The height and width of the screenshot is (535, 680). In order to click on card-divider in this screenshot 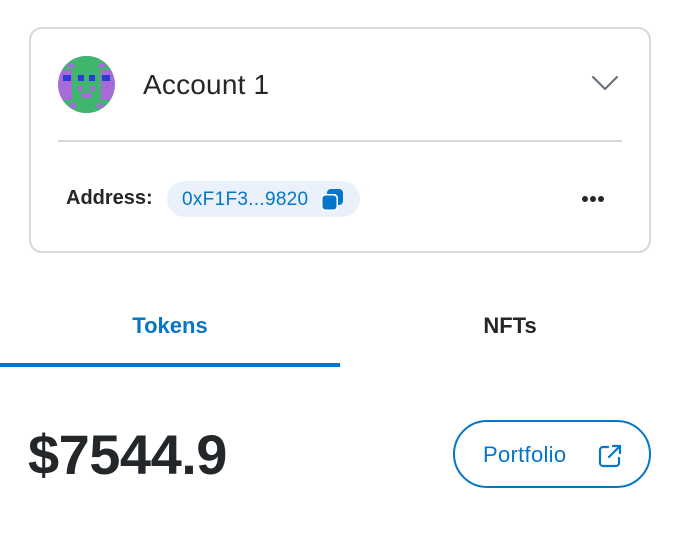, I will do `click(340, 141)`.